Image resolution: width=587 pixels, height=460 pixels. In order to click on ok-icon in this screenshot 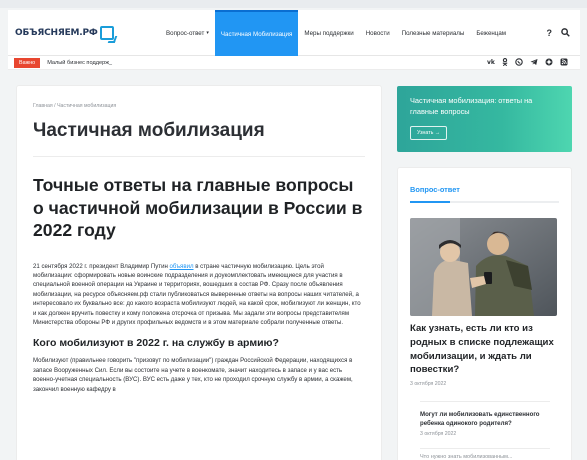, I will do `click(505, 62)`.